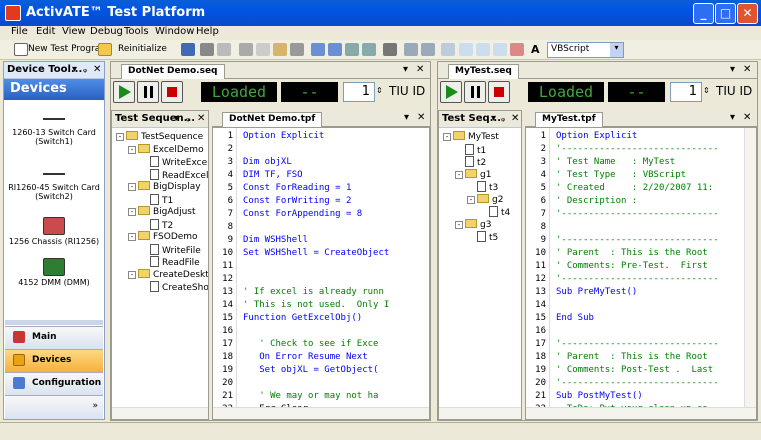  Describe the element at coordinates (105, 49) in the screenshot. I see `open-folder-icon` at that location.